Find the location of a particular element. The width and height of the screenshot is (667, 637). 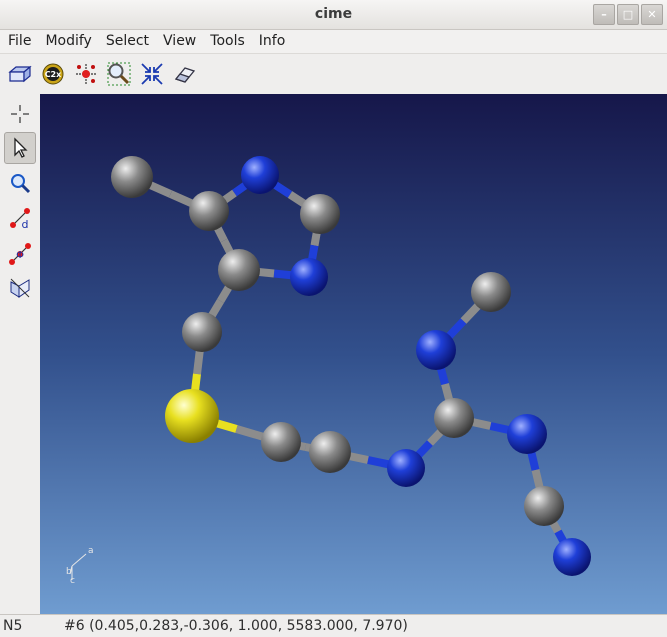

zoom-region-icon is located at coordinates (119, 74).